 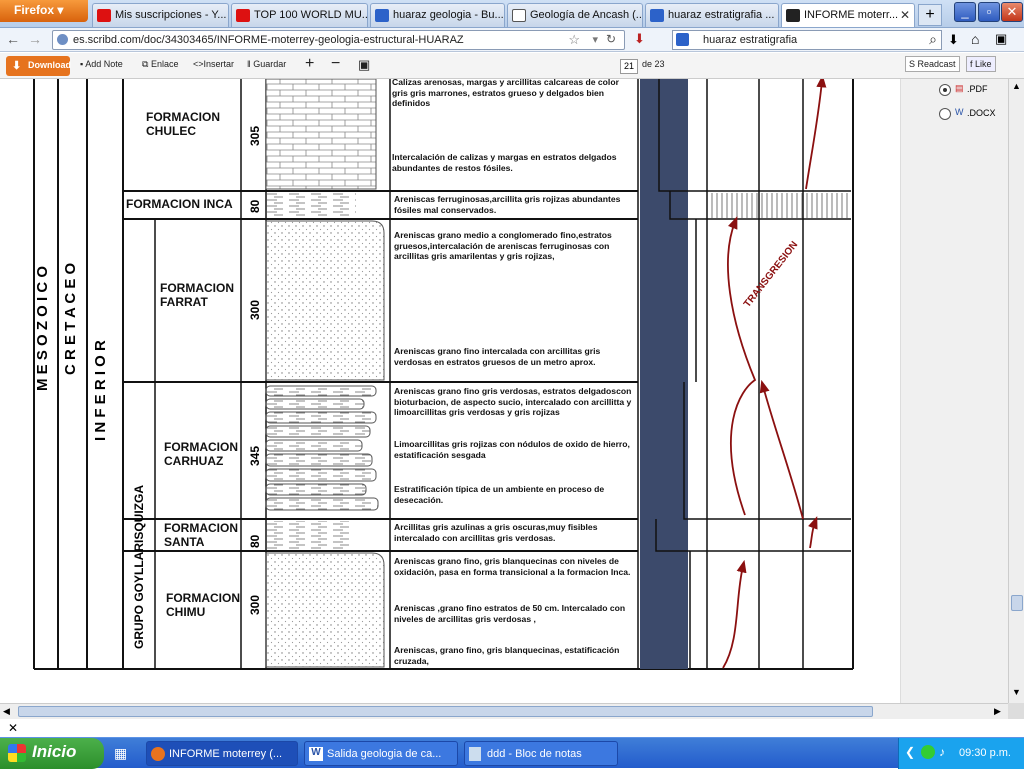 I want to click on scroll-left-icon: ◀, so click(x=6, y=711).